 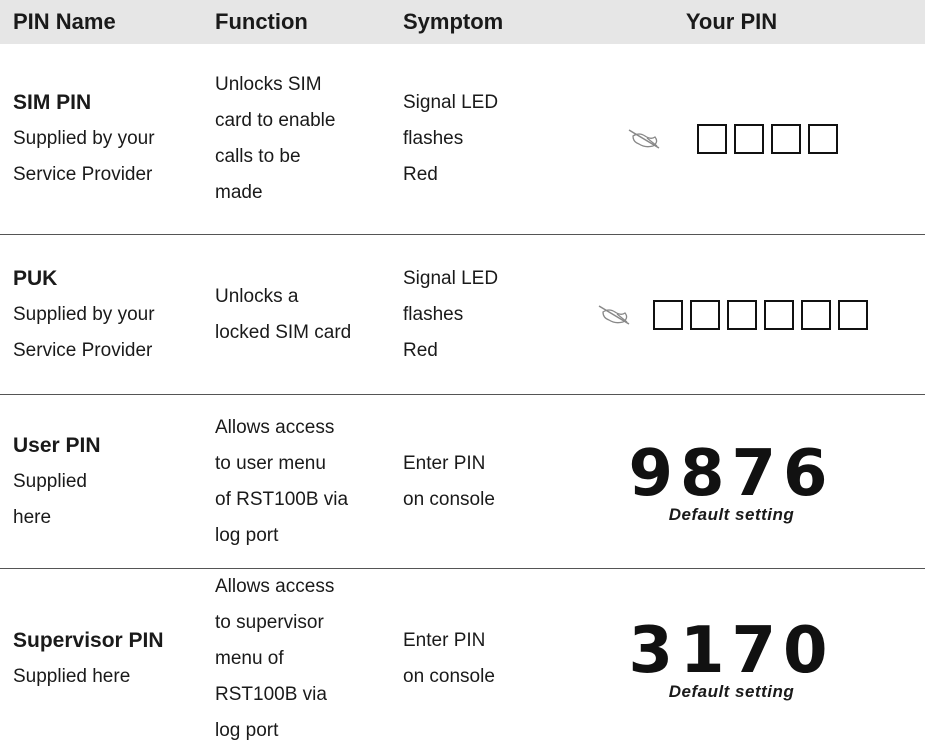 What do you see at coordinates (731, 651) in the screenshot?
I see `supervisor-pin-value: 3170` at bounding box center [731, 651].